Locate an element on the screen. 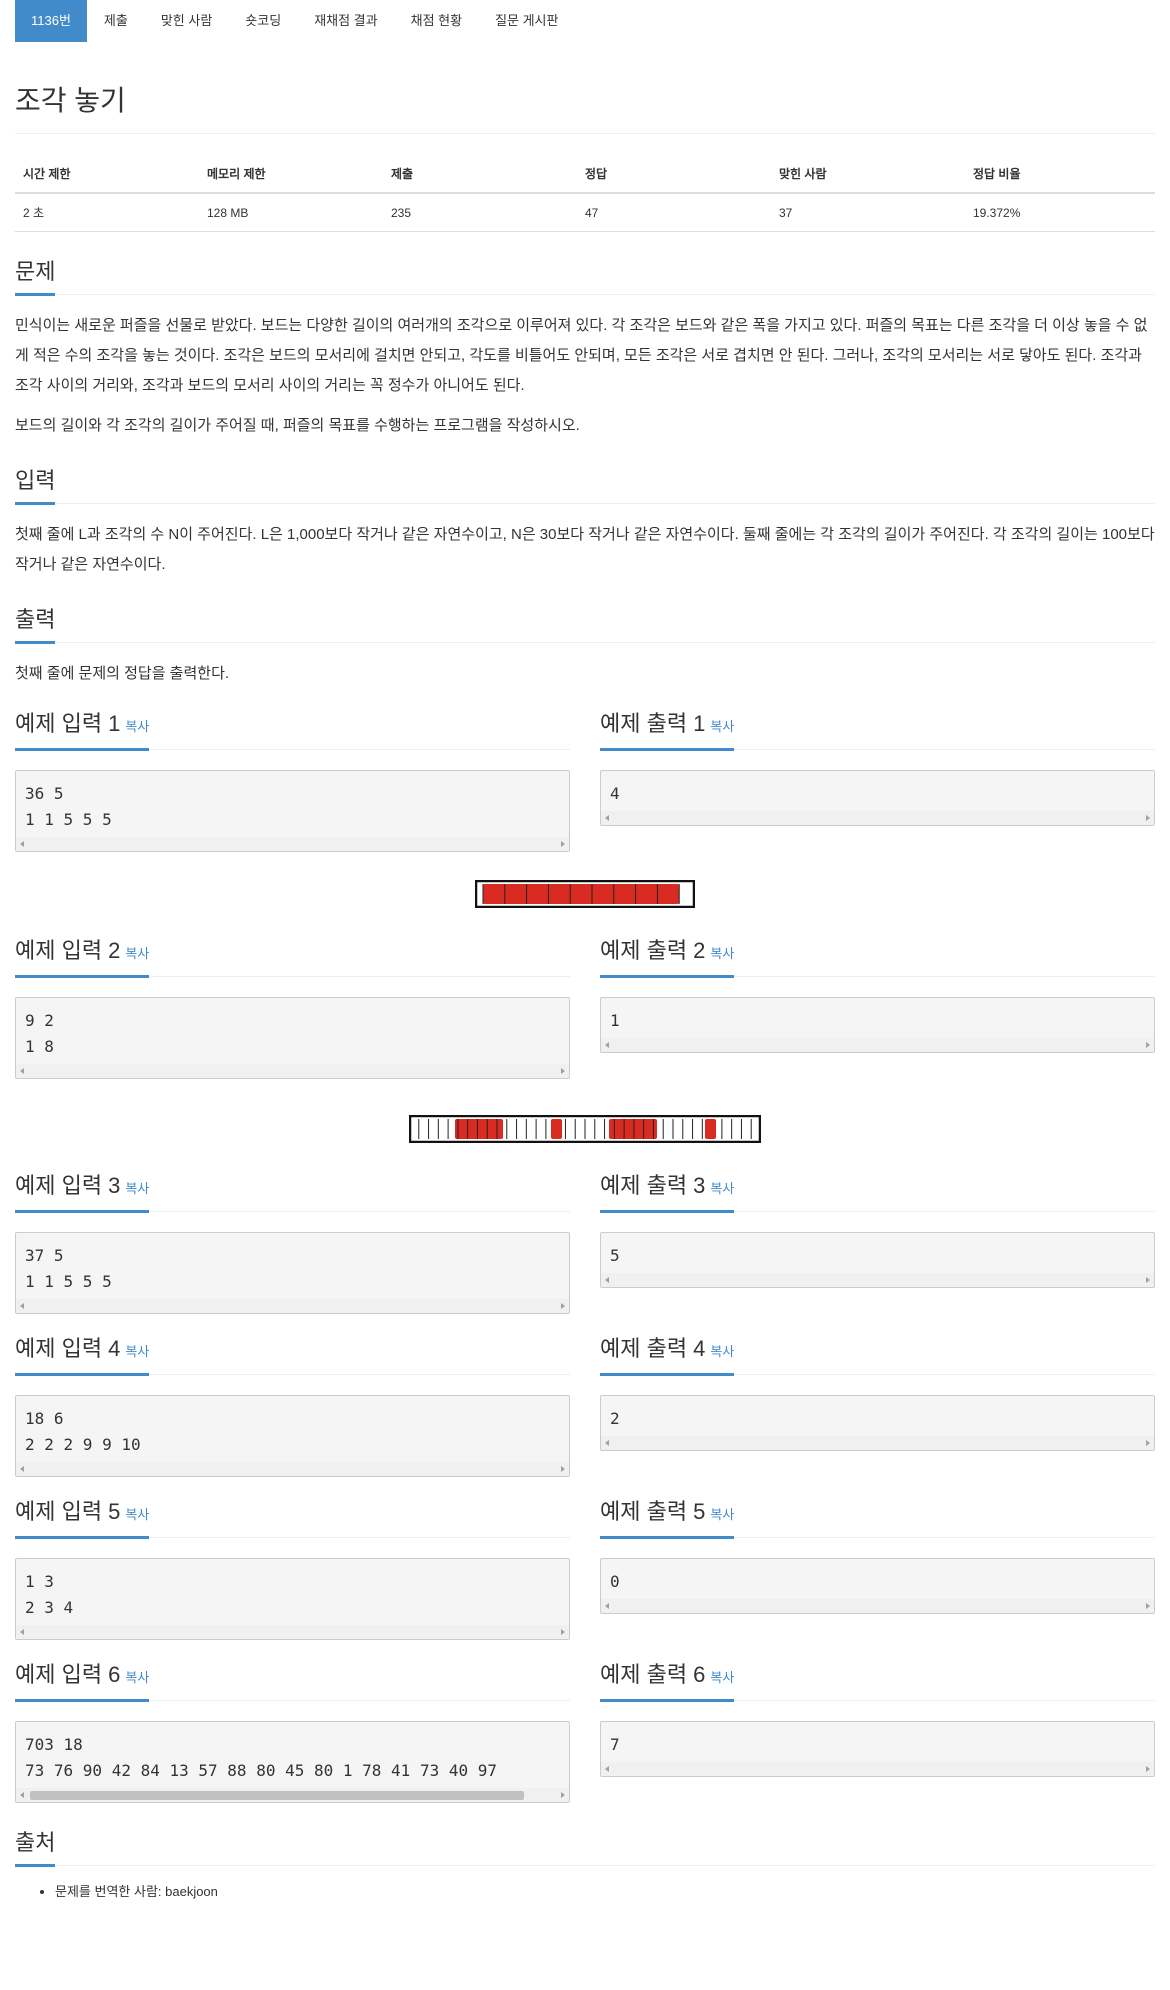  sample-input-text: 1 3 2 3 4 is located at coordinates (49, 1594).